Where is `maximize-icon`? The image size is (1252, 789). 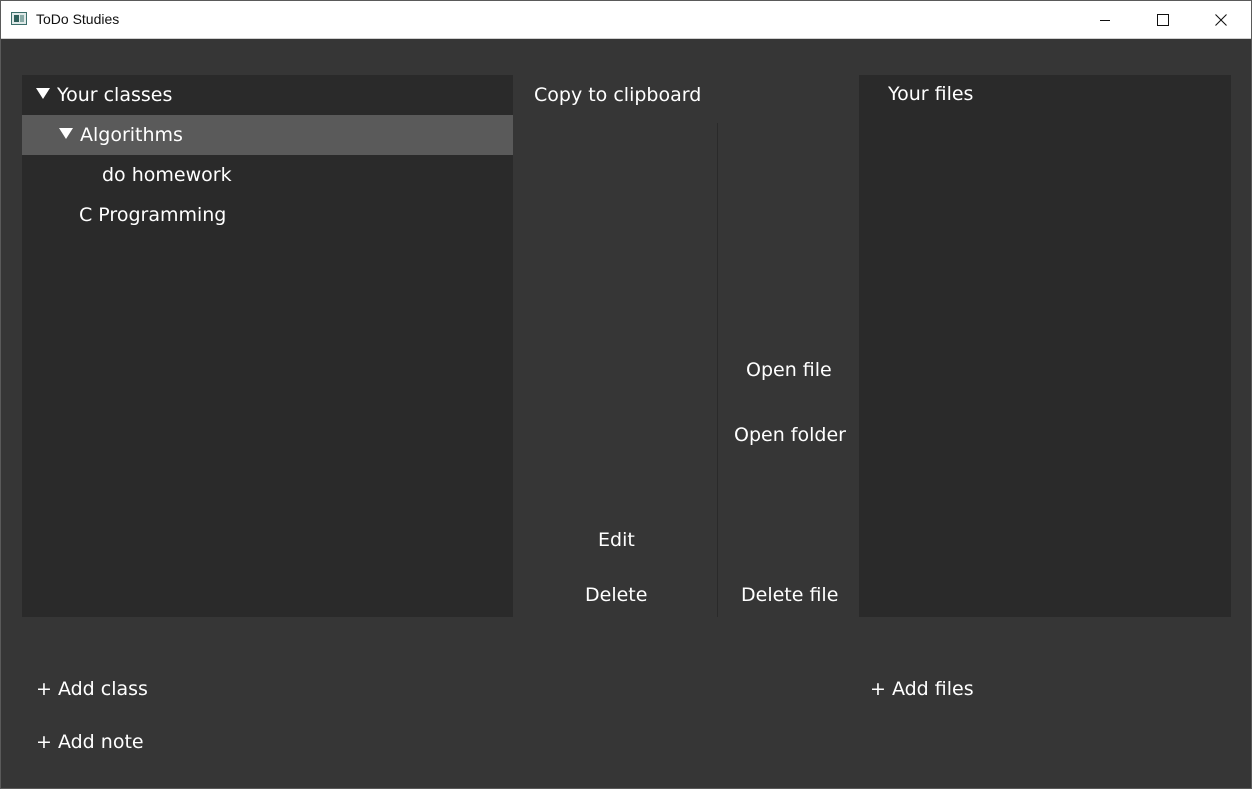
maximize-icon is located at coordinates (1163, 19).